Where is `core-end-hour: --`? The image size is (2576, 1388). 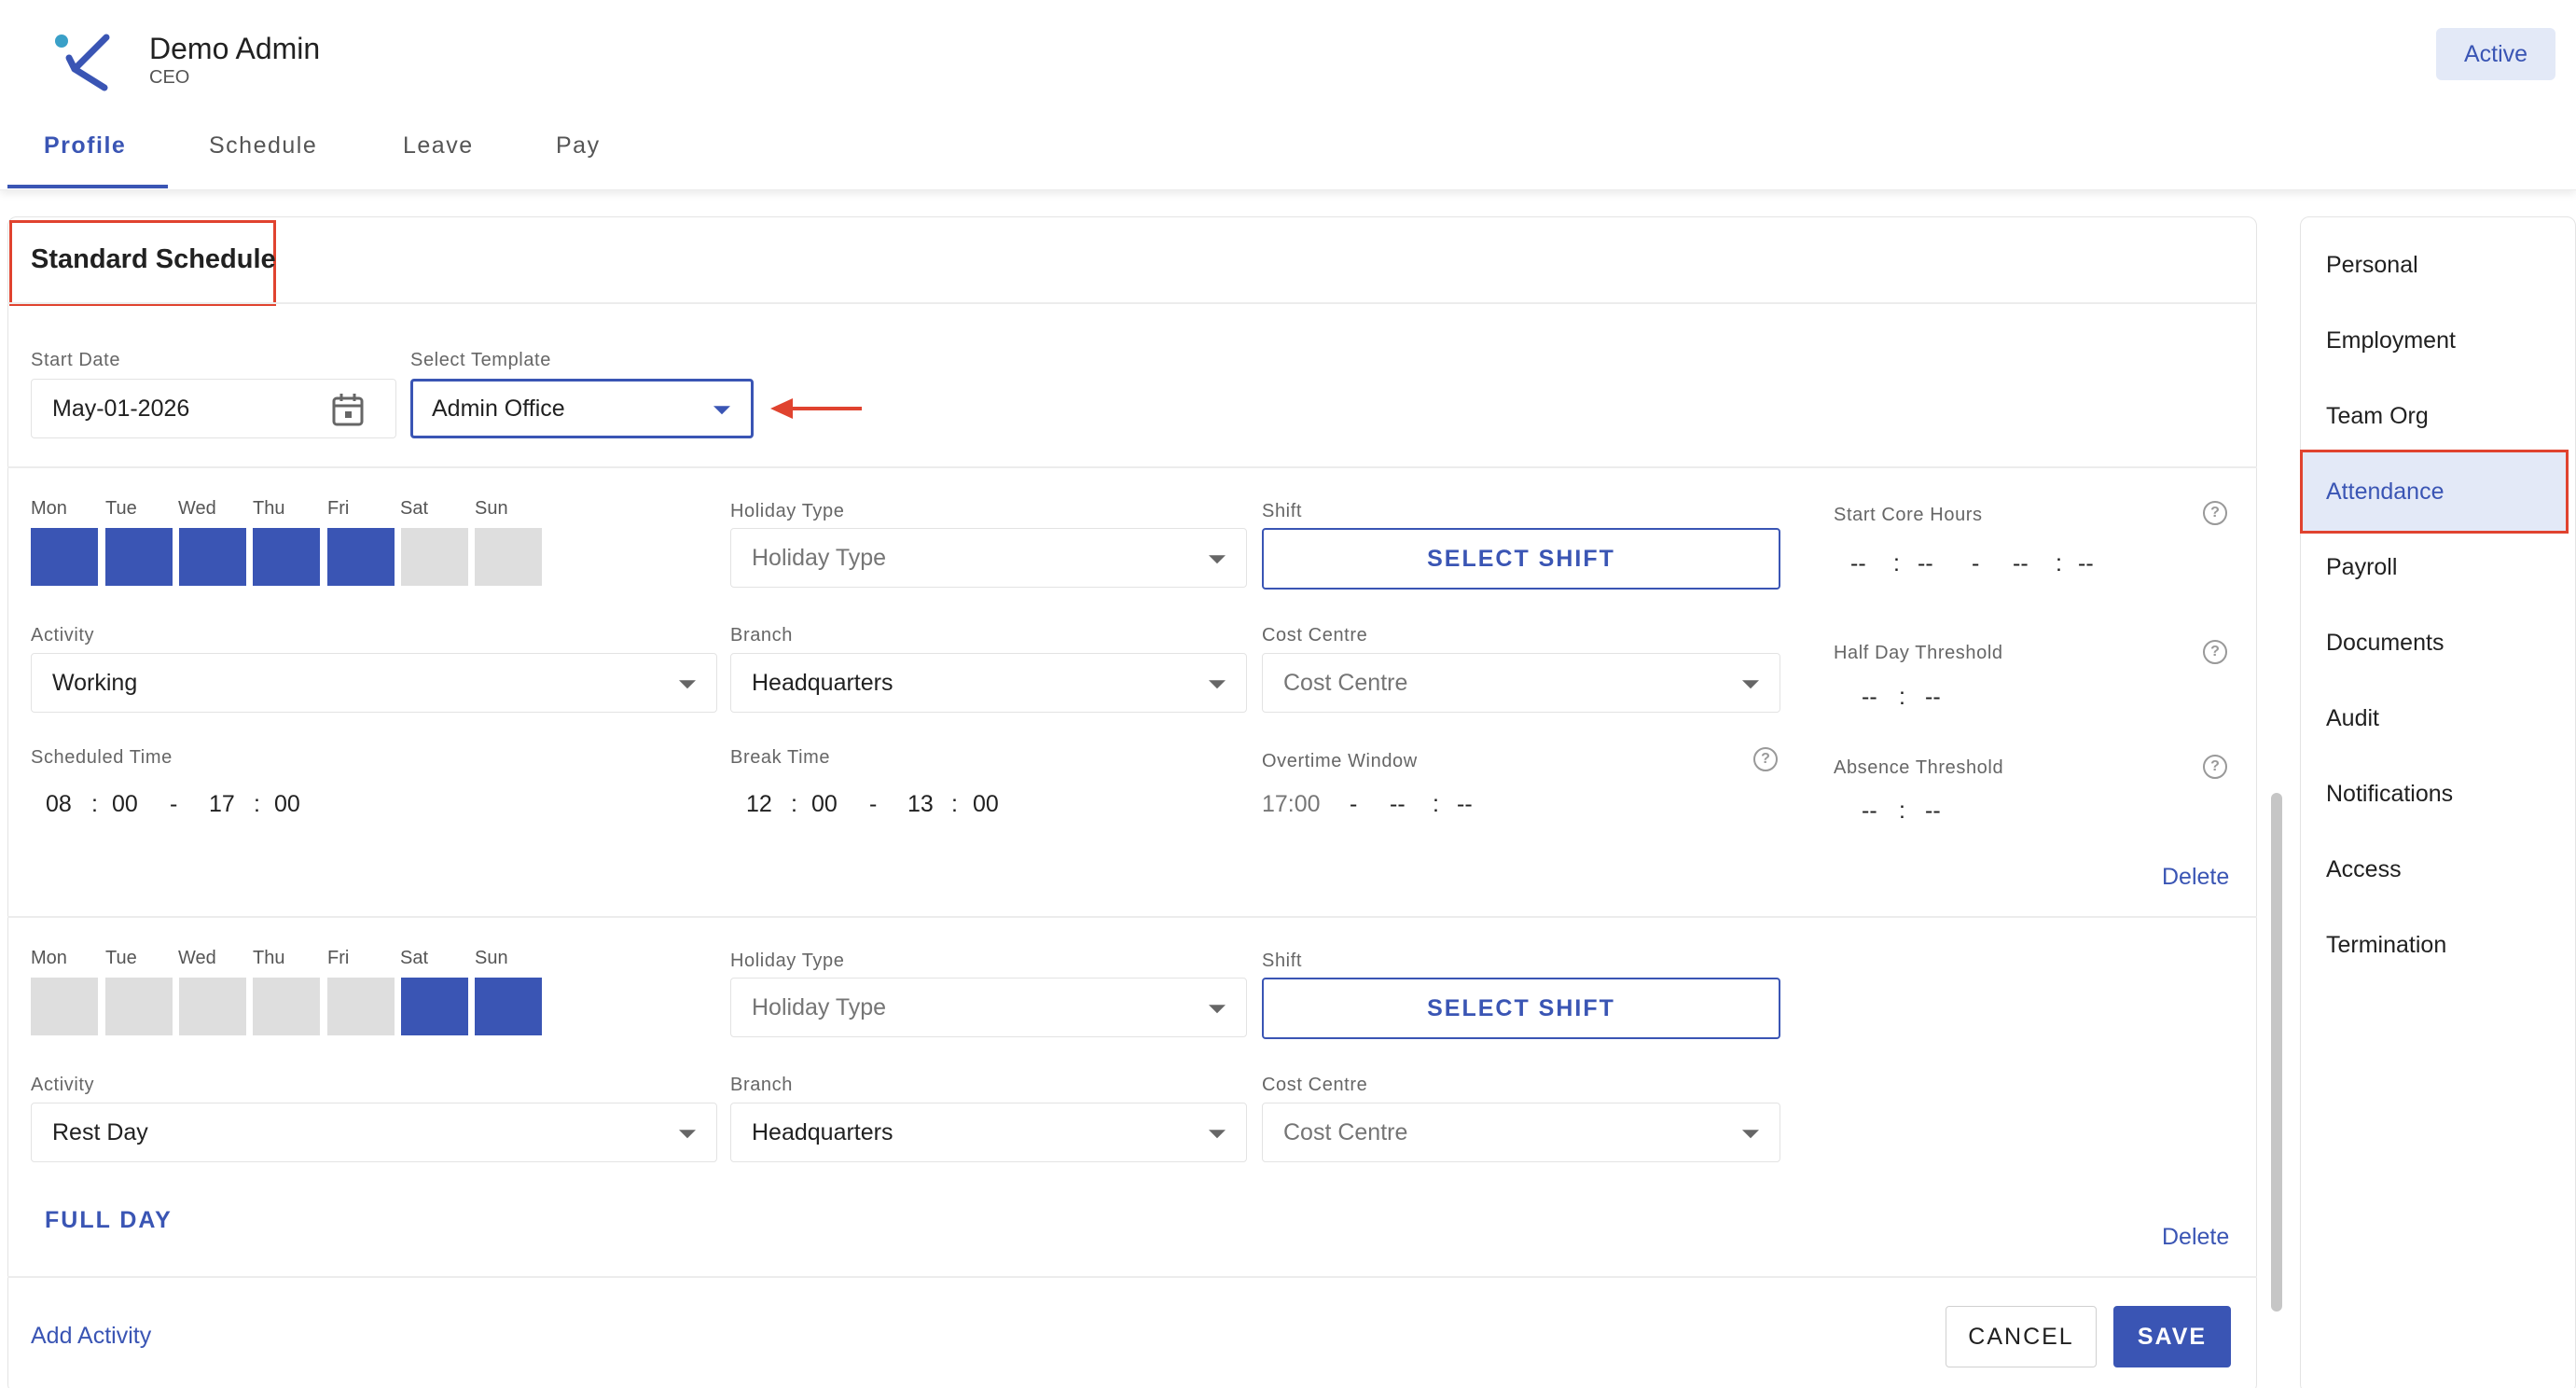 core-end-hour: -- is located at coordinates (2021, 563).